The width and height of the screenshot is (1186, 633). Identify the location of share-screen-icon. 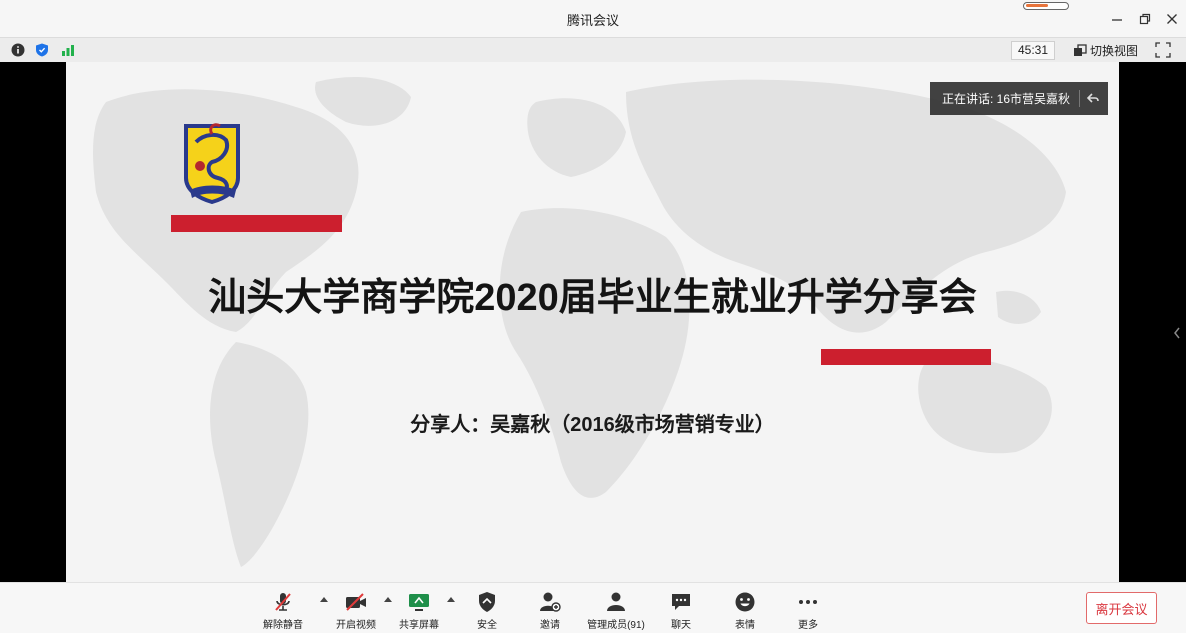
(419, 602).